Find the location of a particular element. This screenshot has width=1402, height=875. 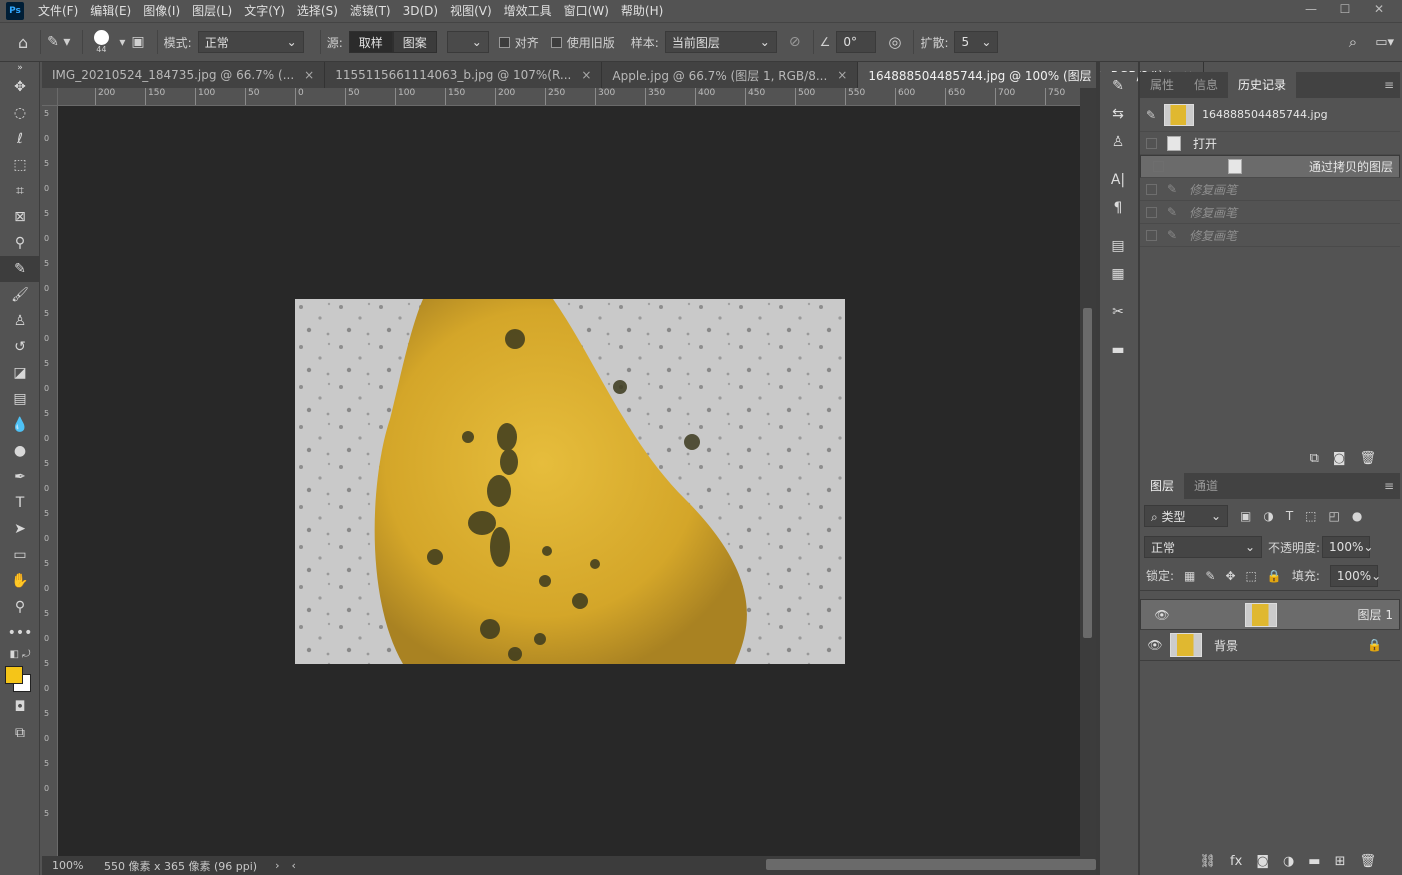

menu-plugins: 增效工具 is located at coordinates (528, 11).